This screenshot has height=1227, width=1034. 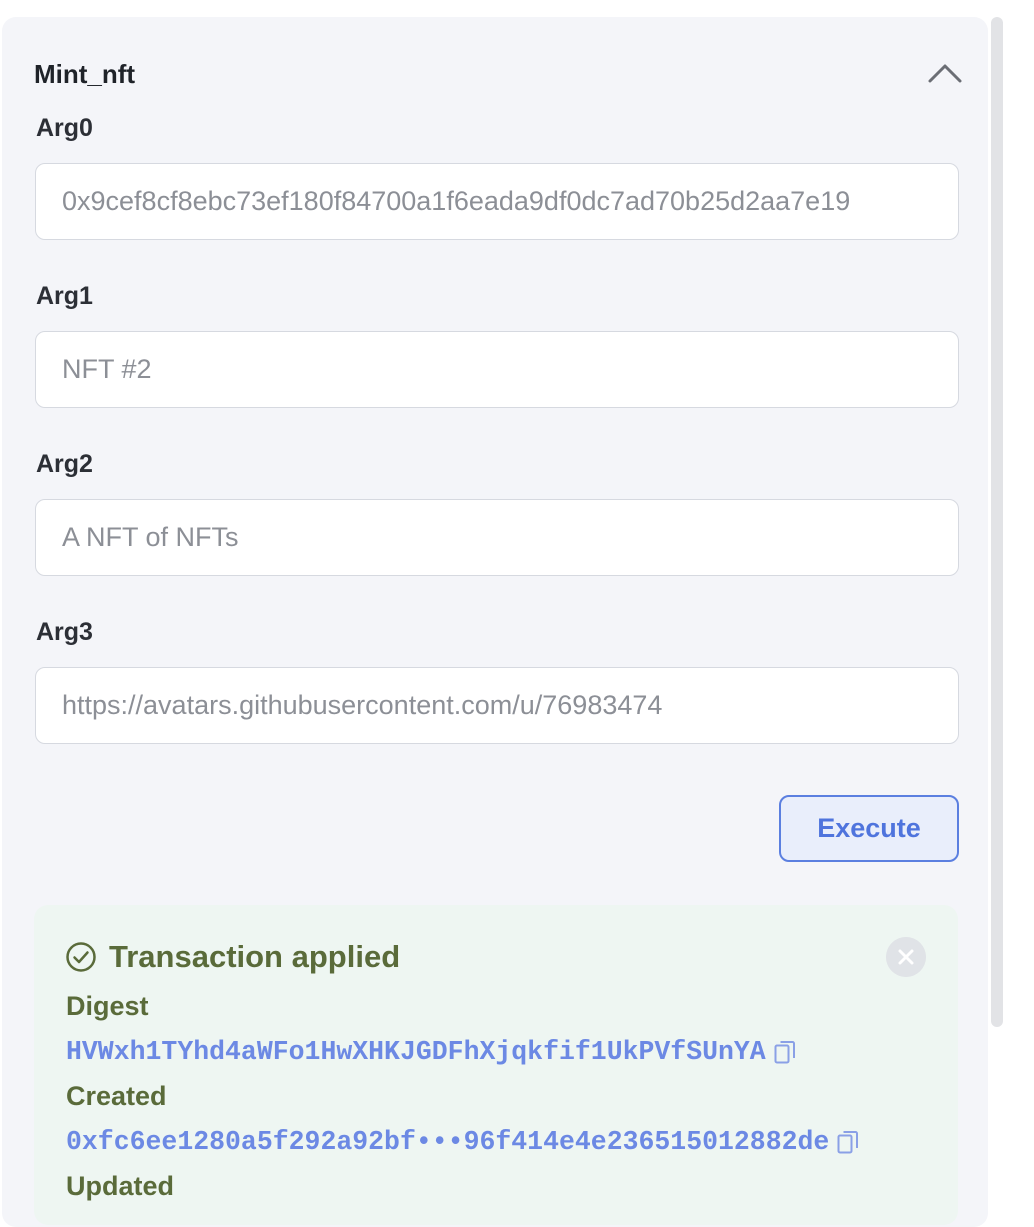 What do you see at coordinates (906, 957) in the screenshot?
I see `close-icon` at bounding box center [906, 957].